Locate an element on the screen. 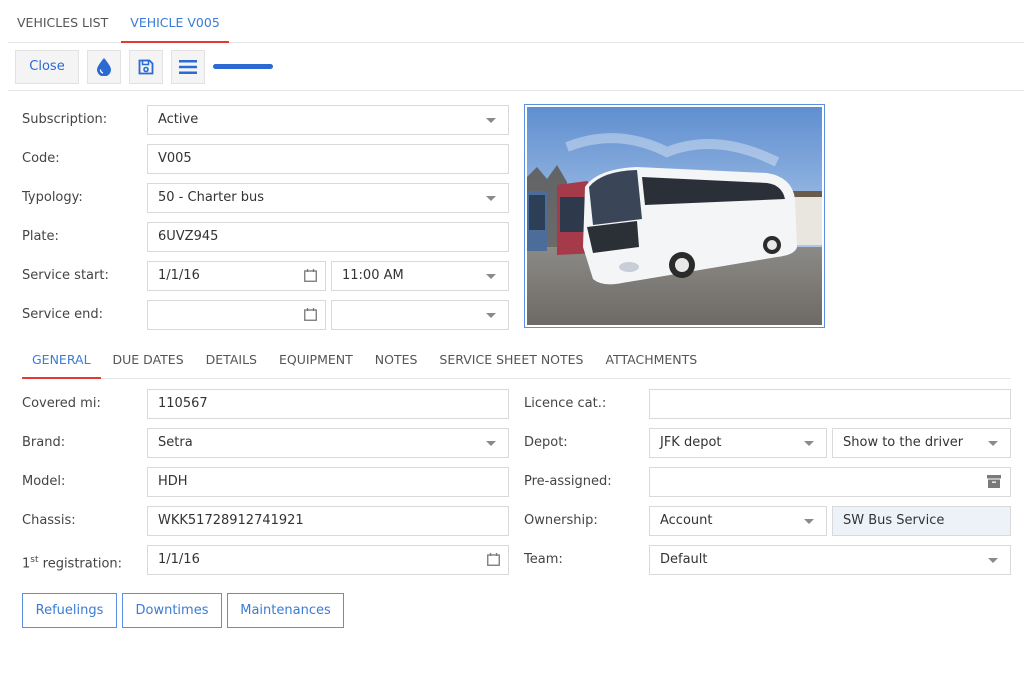  brand-value: Setra is located at coordinates (175, 442).